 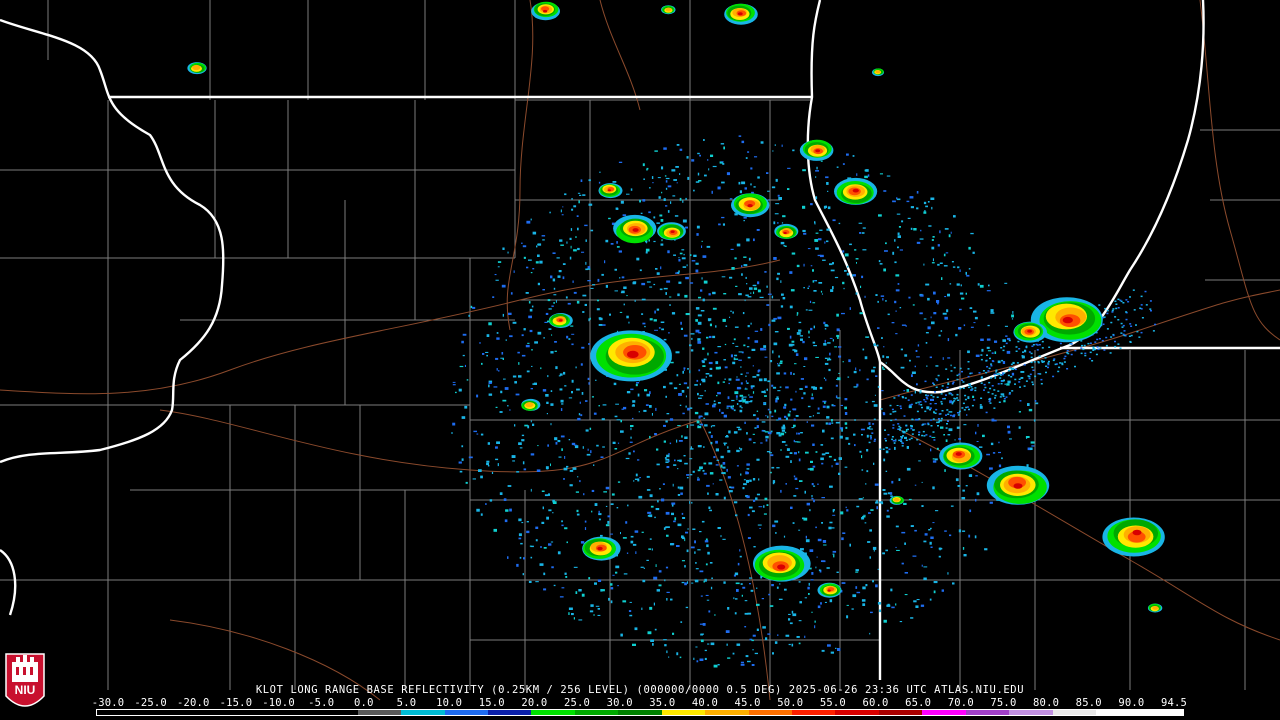 I want to click on storm-cell, so click(x=560, y=320).